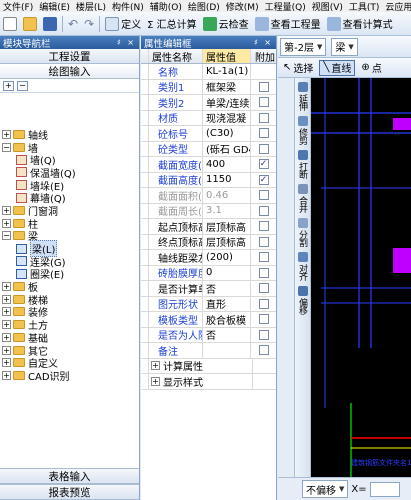 The image size is (411, 500). I want to click on property-row: 备注, so click(208, 351).